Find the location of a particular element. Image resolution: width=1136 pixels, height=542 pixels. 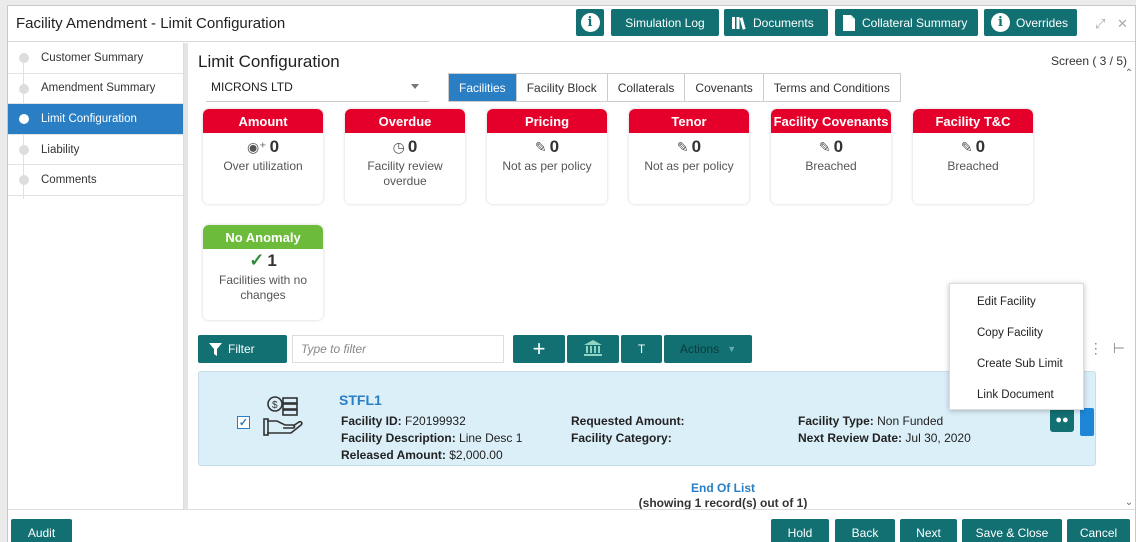

info-button: i is located at coordinates (590, 22).